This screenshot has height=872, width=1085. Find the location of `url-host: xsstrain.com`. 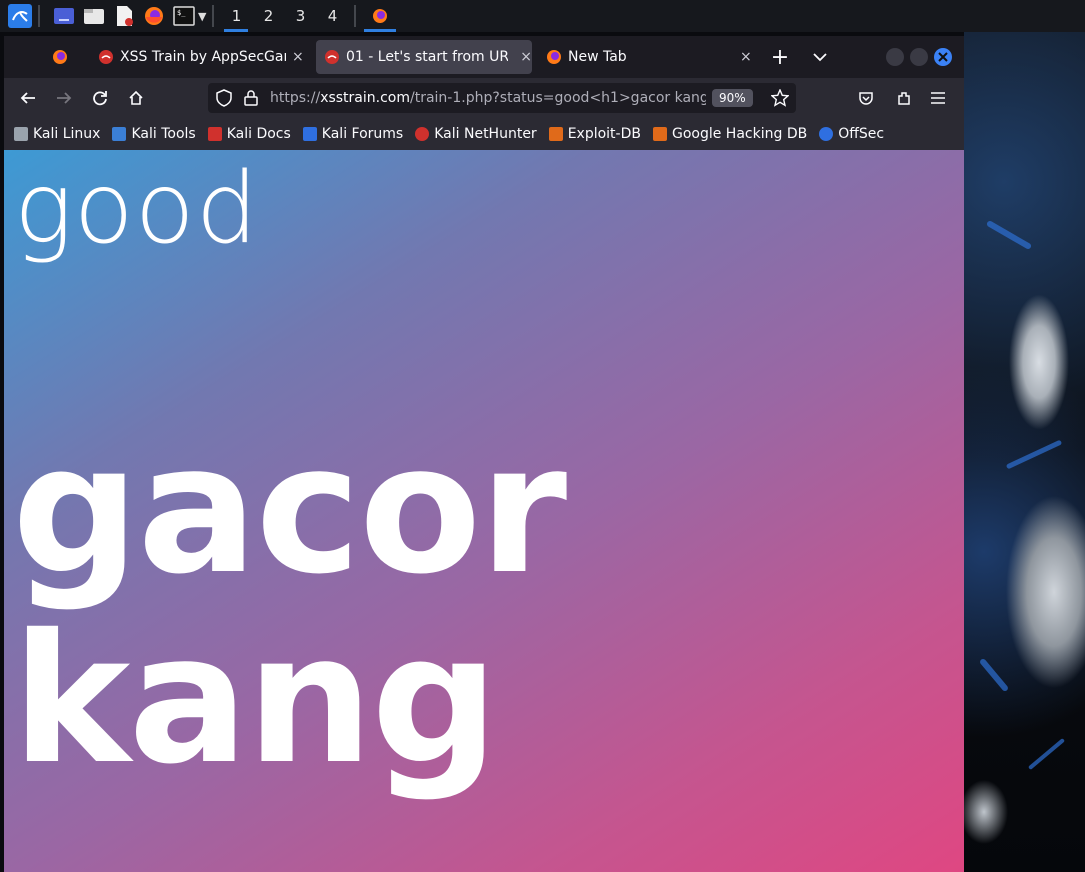

url-host: xsstrain.com is located at coordinates (365, 98).